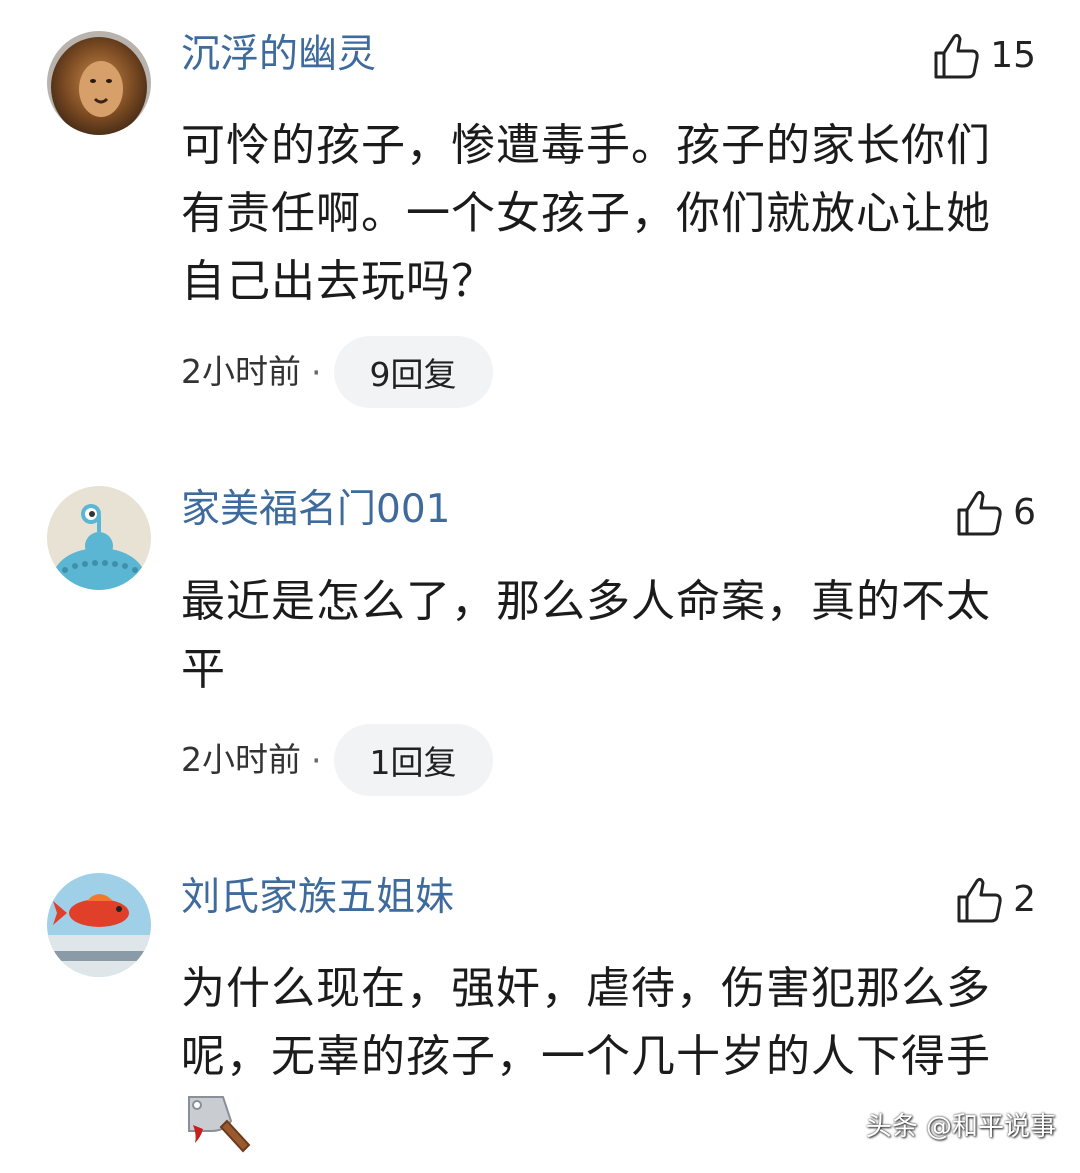 This screenshot has height=1173, width=1080. What do you see at coordinates (99, 925) in the screenshot?
I see `goldfish-avatar` at bounding box center [99, 925].